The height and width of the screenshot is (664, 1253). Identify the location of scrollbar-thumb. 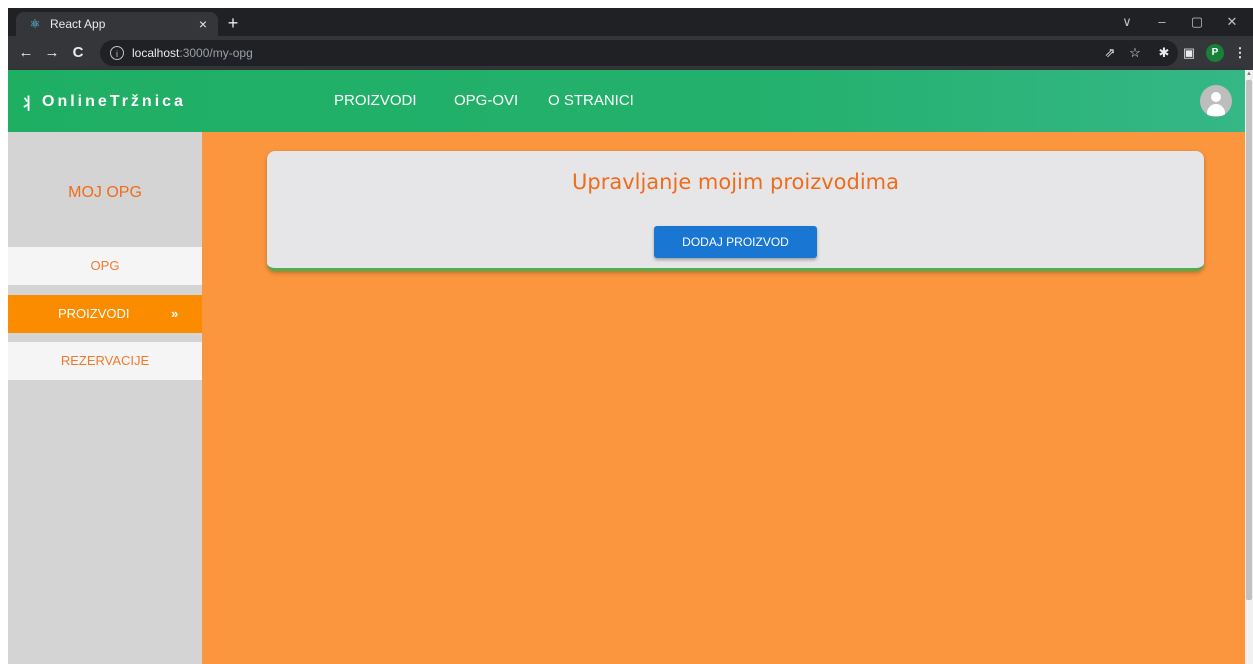
(1249, 340).